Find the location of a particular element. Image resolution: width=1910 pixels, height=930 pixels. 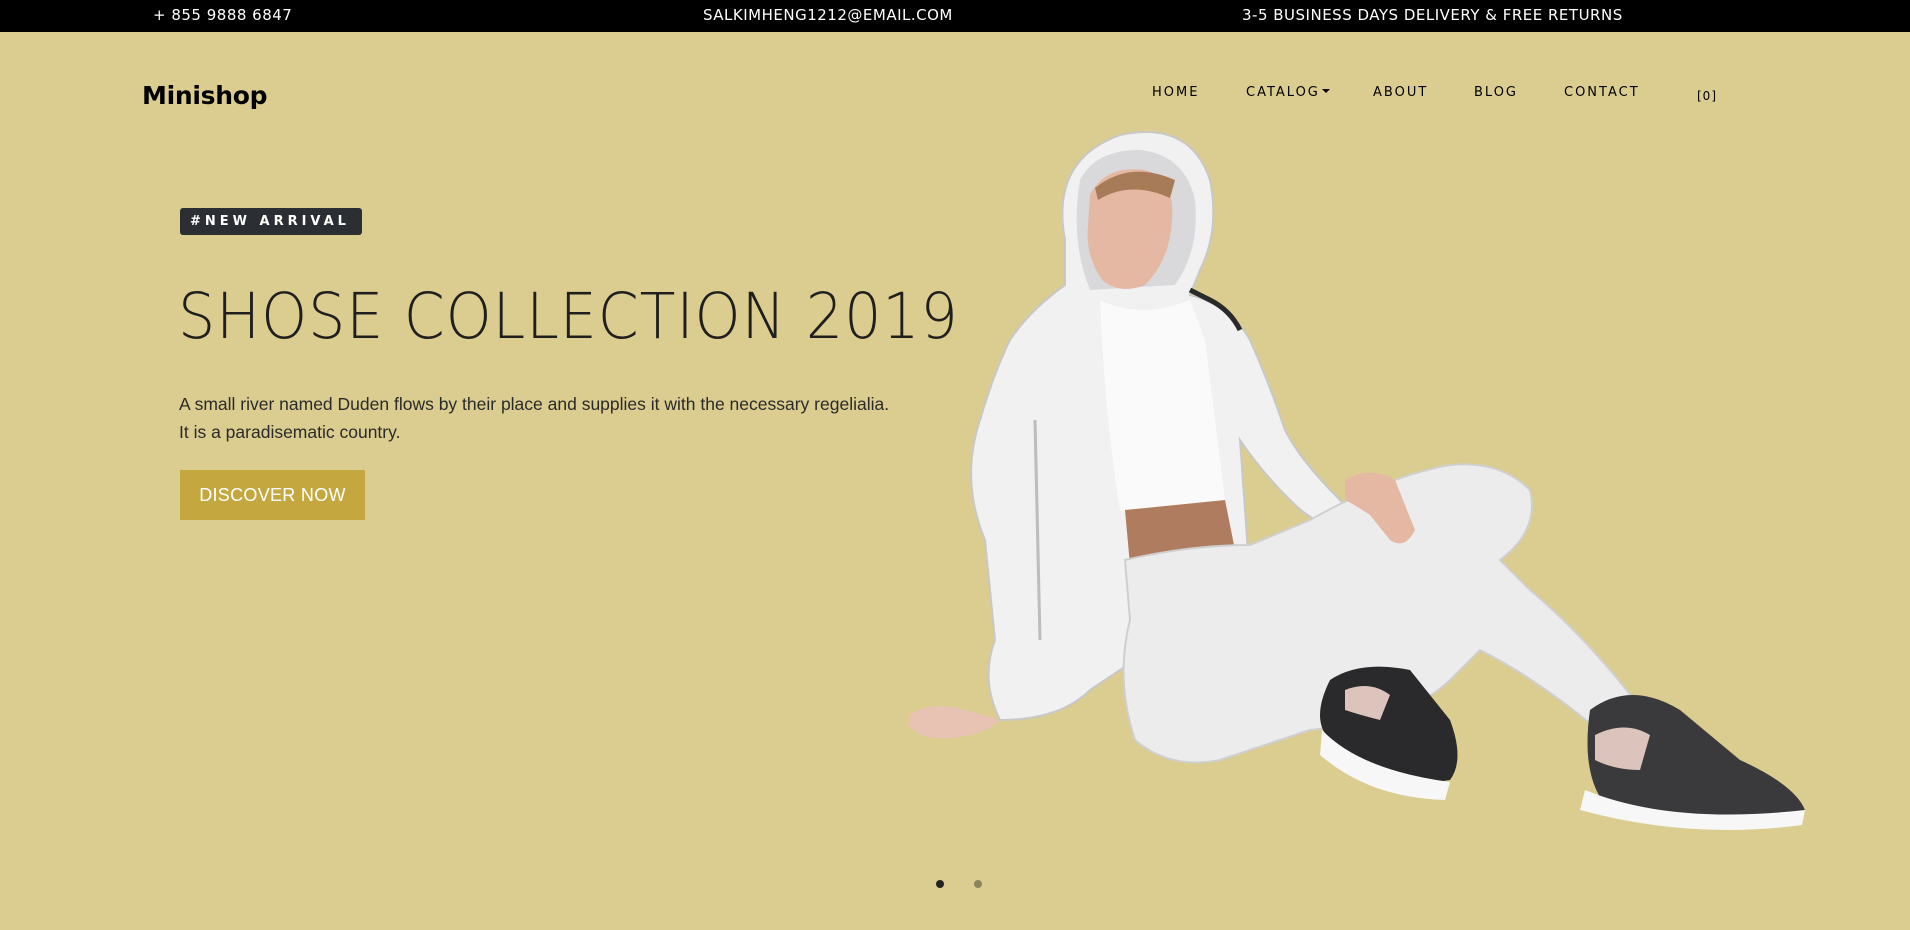

nav-catalog: CATALOG is located at coordinates (1288, 92).